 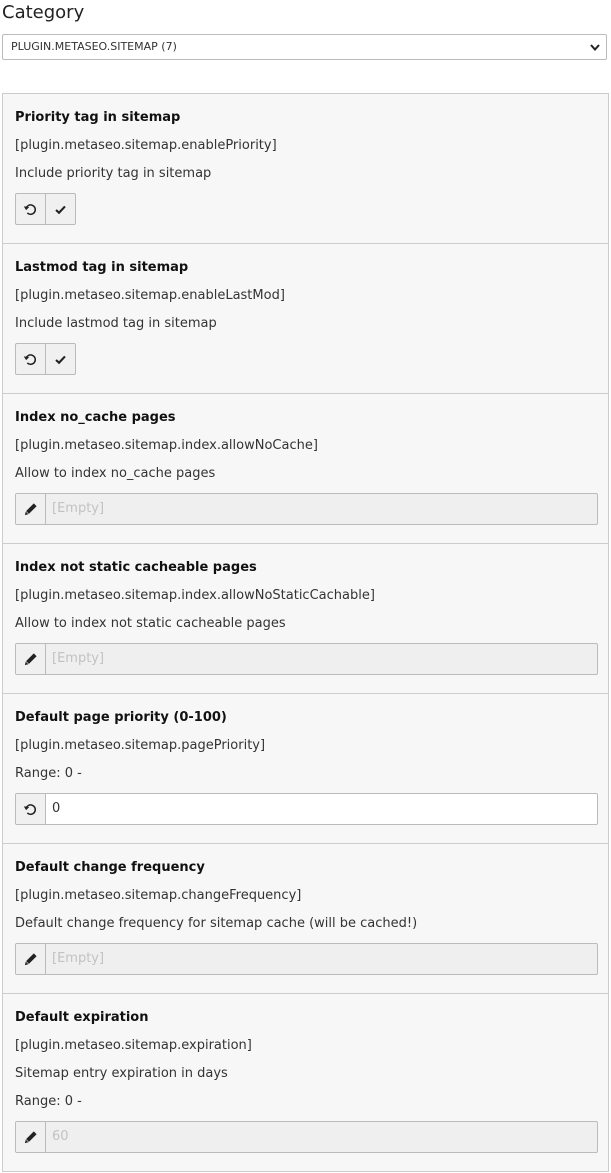 What do you see at coordinates (94, 46) in the screenshot?
I see `category-select-value: PLUGIN.METASEO.SITEMAP (7)` at bounding box center [94, 46].